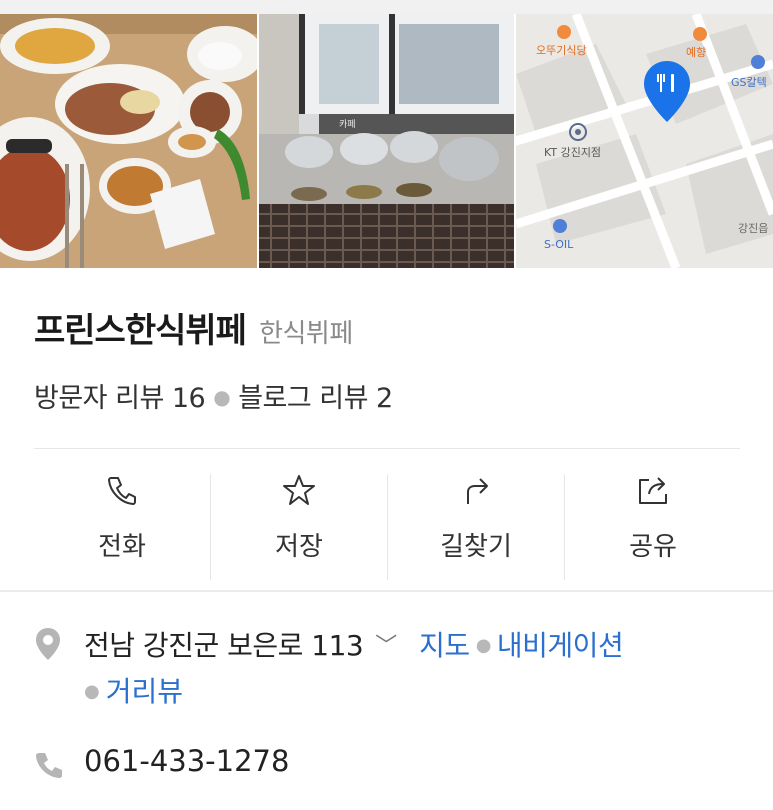  I want to click on share-button: 공유, so click(653, 524).